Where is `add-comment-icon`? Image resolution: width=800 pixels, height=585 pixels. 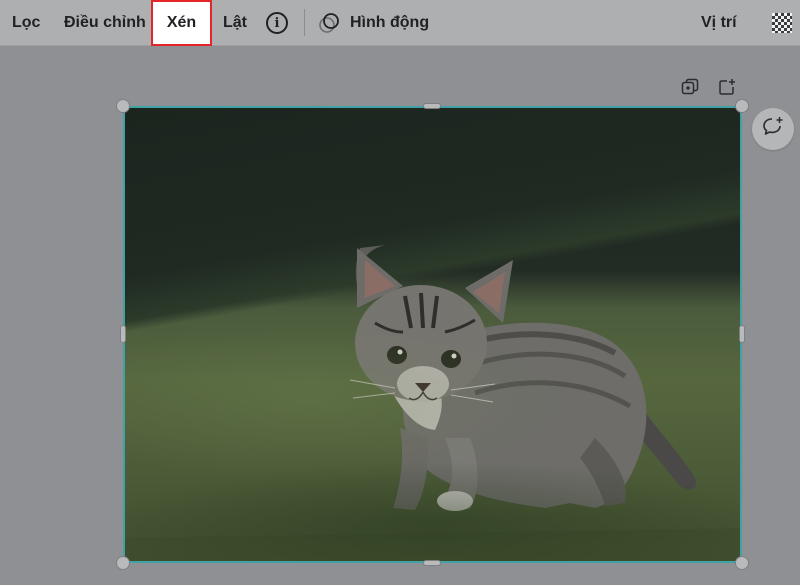 add-comment-icon is located at coordinates (773, 129).